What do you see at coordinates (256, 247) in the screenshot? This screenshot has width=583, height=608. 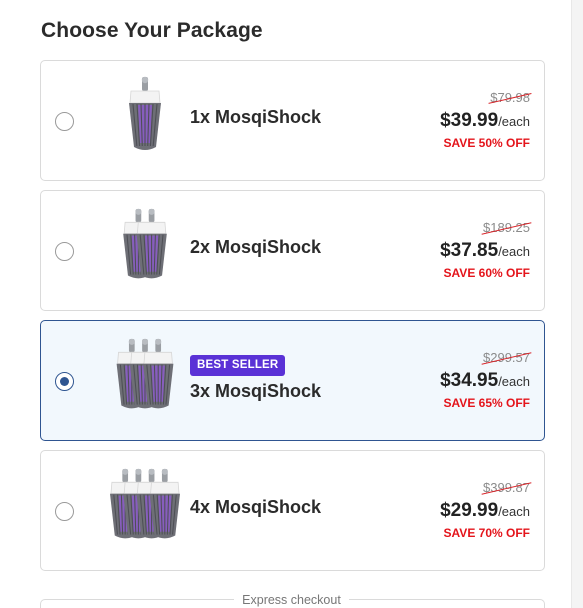 I see `package-name: 2x MosqiShock` at bounding box center [256, 247].